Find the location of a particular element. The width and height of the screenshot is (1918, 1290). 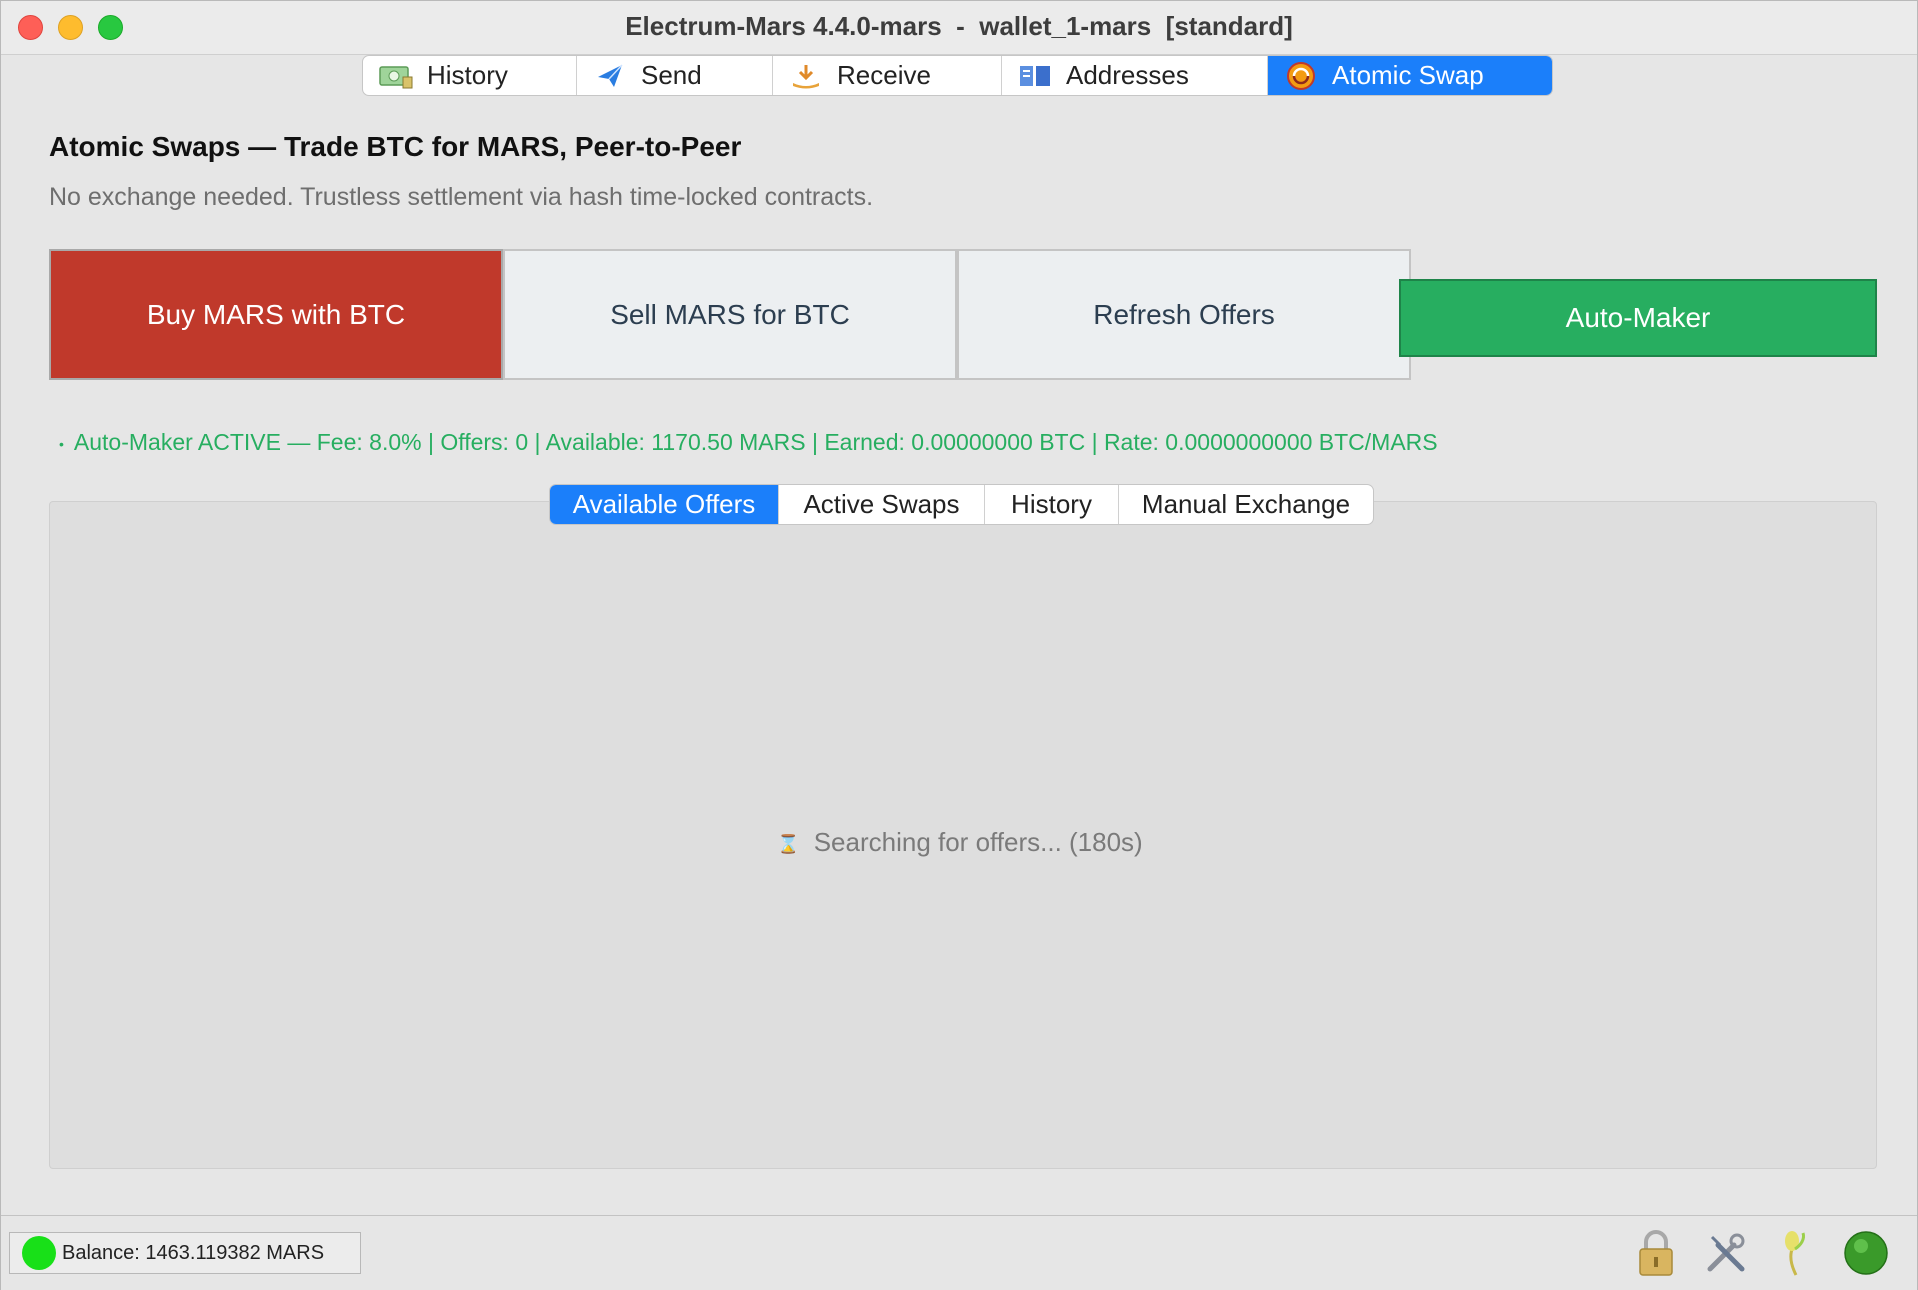

preferences-tools-icon is located at coordinates (1726, 1253).